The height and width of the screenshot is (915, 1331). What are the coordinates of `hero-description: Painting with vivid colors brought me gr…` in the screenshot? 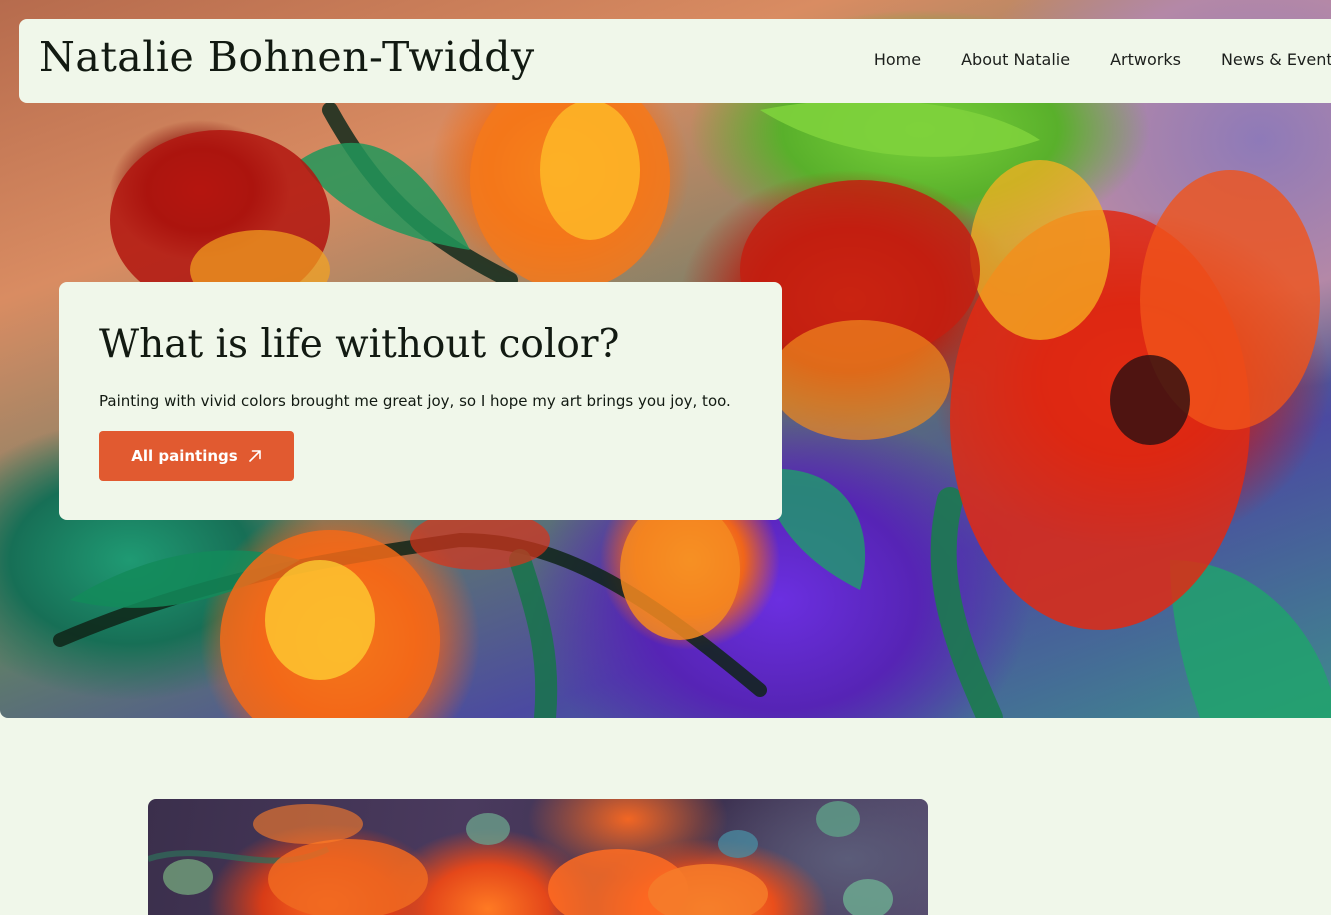 It's located at (415, 401).